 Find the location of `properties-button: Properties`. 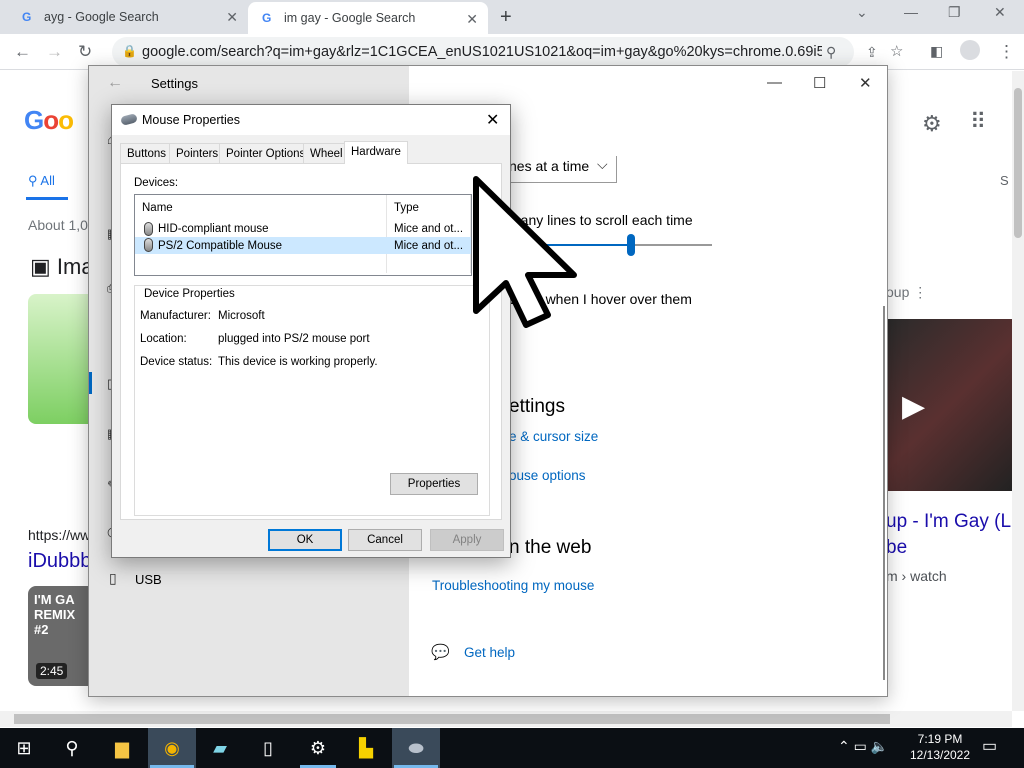

properties-button: Properties is located at coordinates (434, 484).